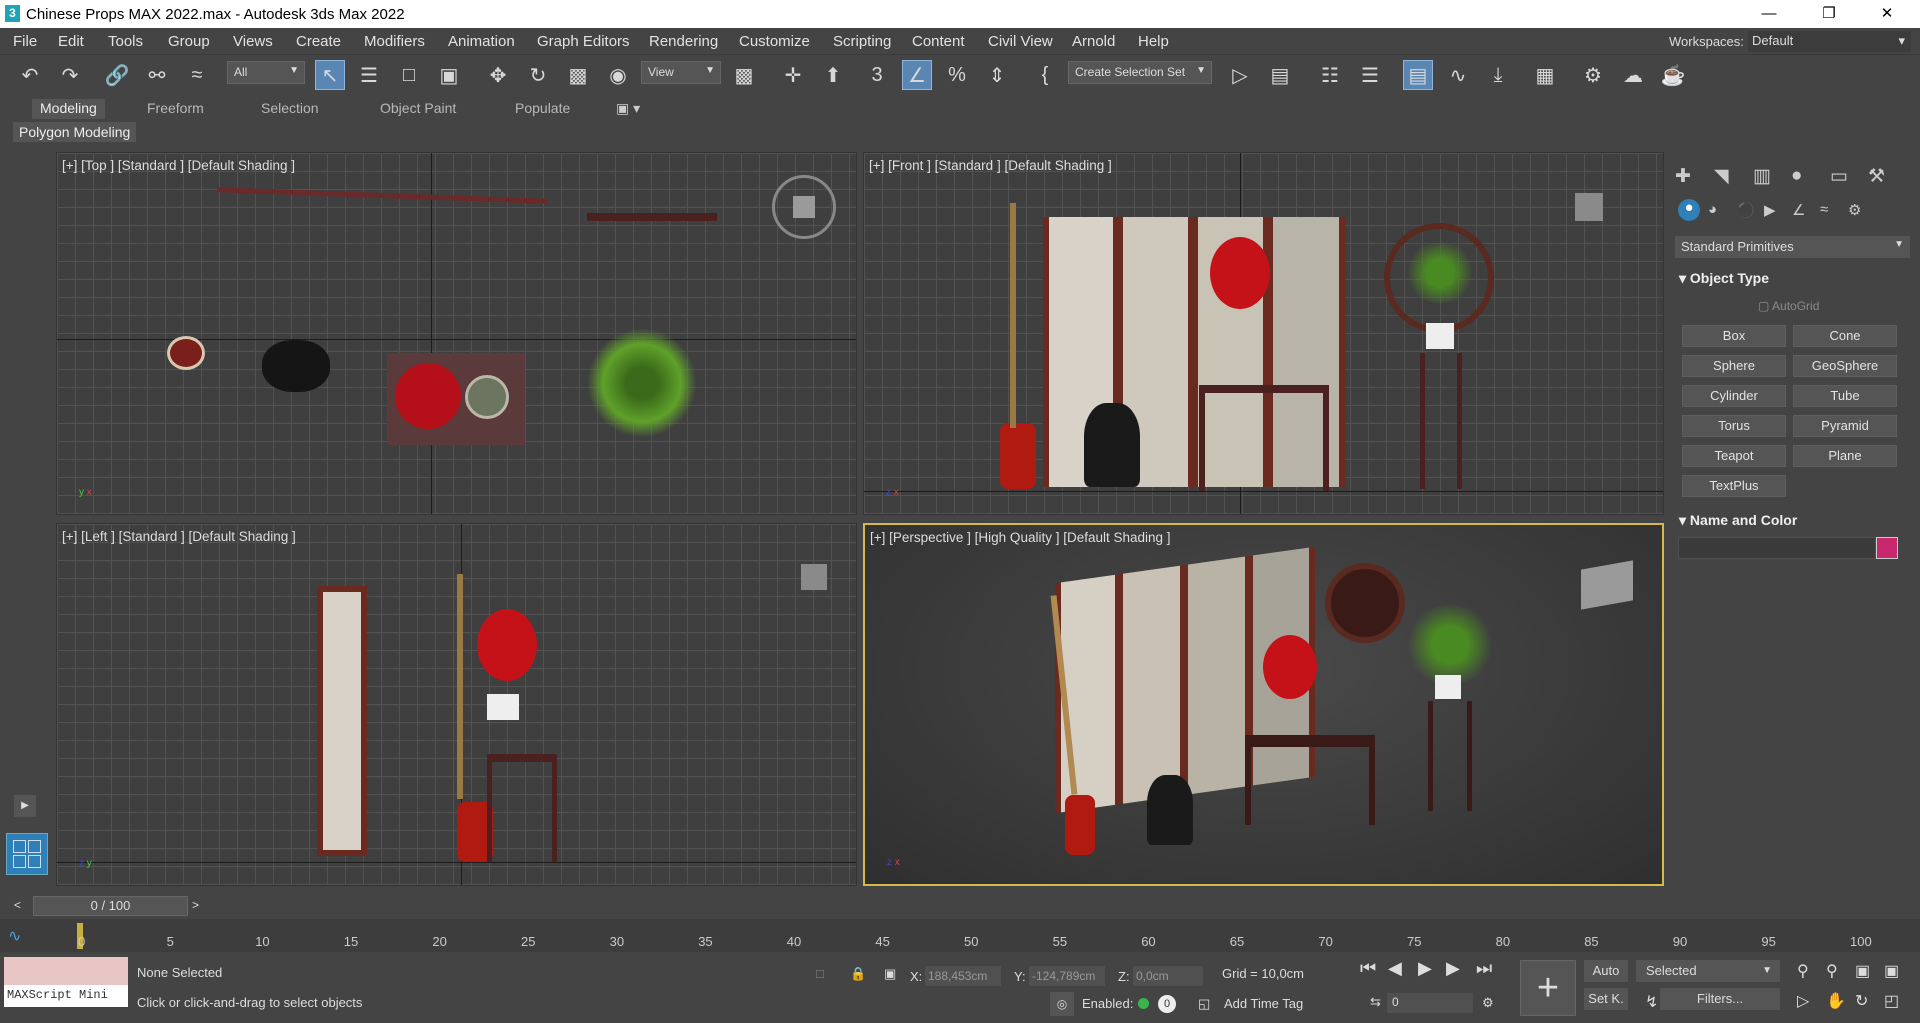 Image resolution: width=1920 pixels, height=1023 pixels. What do you see at coordinates (157, 75) in the screenshot?
I see `unlink-icon: ⚯` at bounding box center [157, 75].